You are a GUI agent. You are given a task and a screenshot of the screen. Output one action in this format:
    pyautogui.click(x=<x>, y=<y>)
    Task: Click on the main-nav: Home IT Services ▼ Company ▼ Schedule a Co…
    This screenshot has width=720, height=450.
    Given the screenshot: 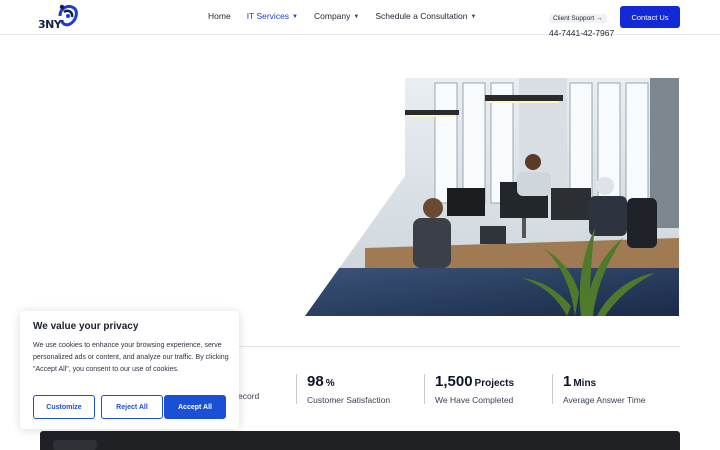 What is the action you would take?
    pyautogui.click(x=350, y=16)
    